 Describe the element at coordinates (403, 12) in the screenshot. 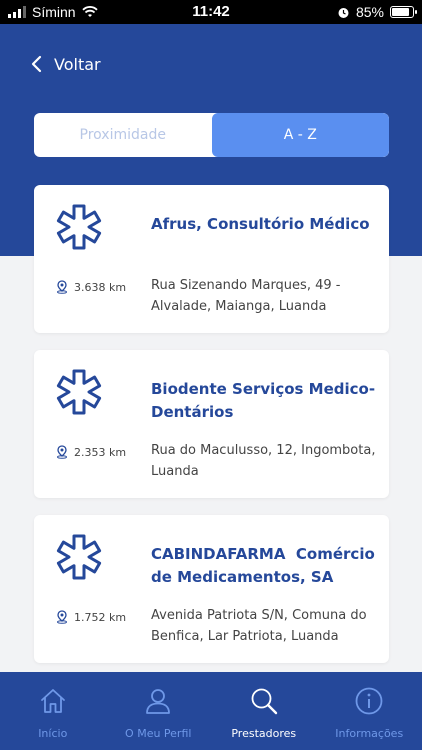

I see `battery-icon` at that location.